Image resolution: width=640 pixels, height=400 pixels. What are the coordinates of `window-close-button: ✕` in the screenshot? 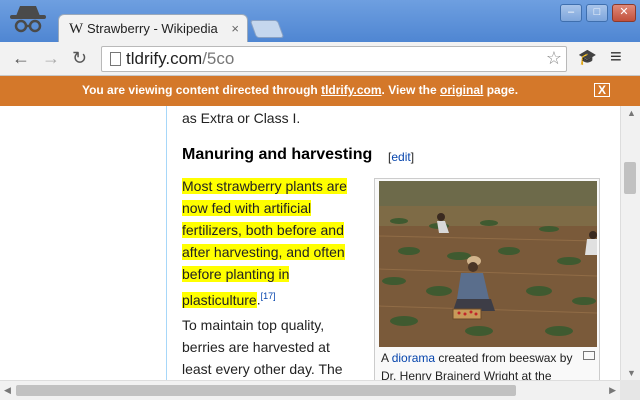 It's located at (624, 13).